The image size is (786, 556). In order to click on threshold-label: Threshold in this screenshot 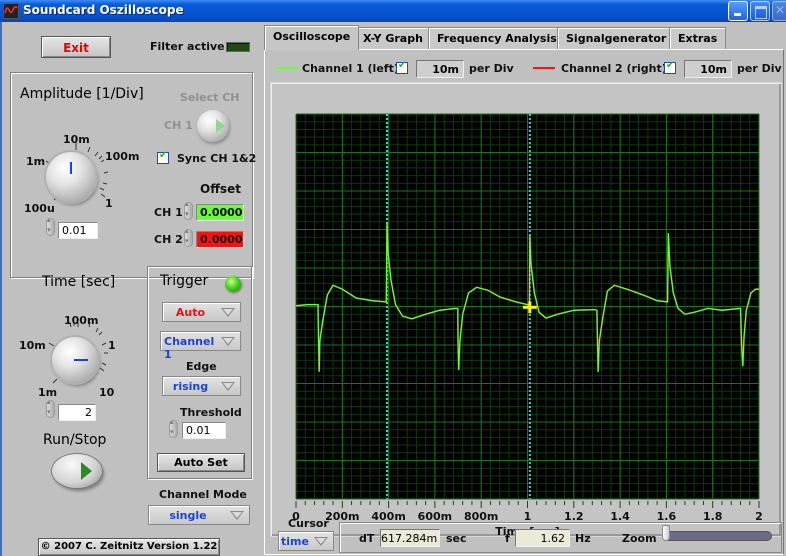, I will do `click(211, 412)`.